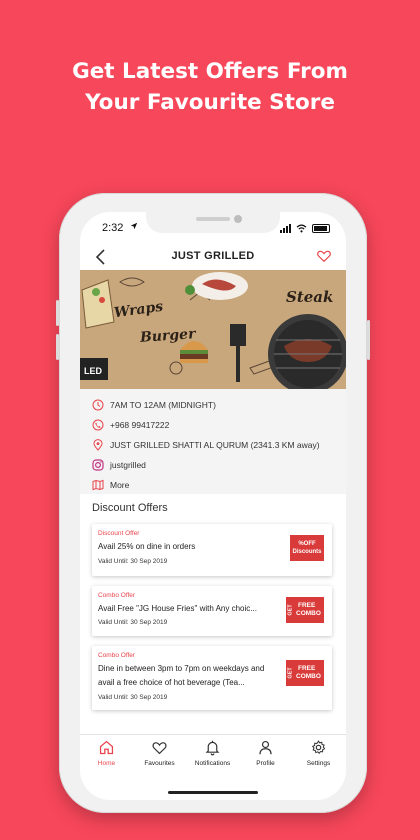 The image size is (420, 840). I want to click on store-header: JUST GRILLED, so click(213, 257).